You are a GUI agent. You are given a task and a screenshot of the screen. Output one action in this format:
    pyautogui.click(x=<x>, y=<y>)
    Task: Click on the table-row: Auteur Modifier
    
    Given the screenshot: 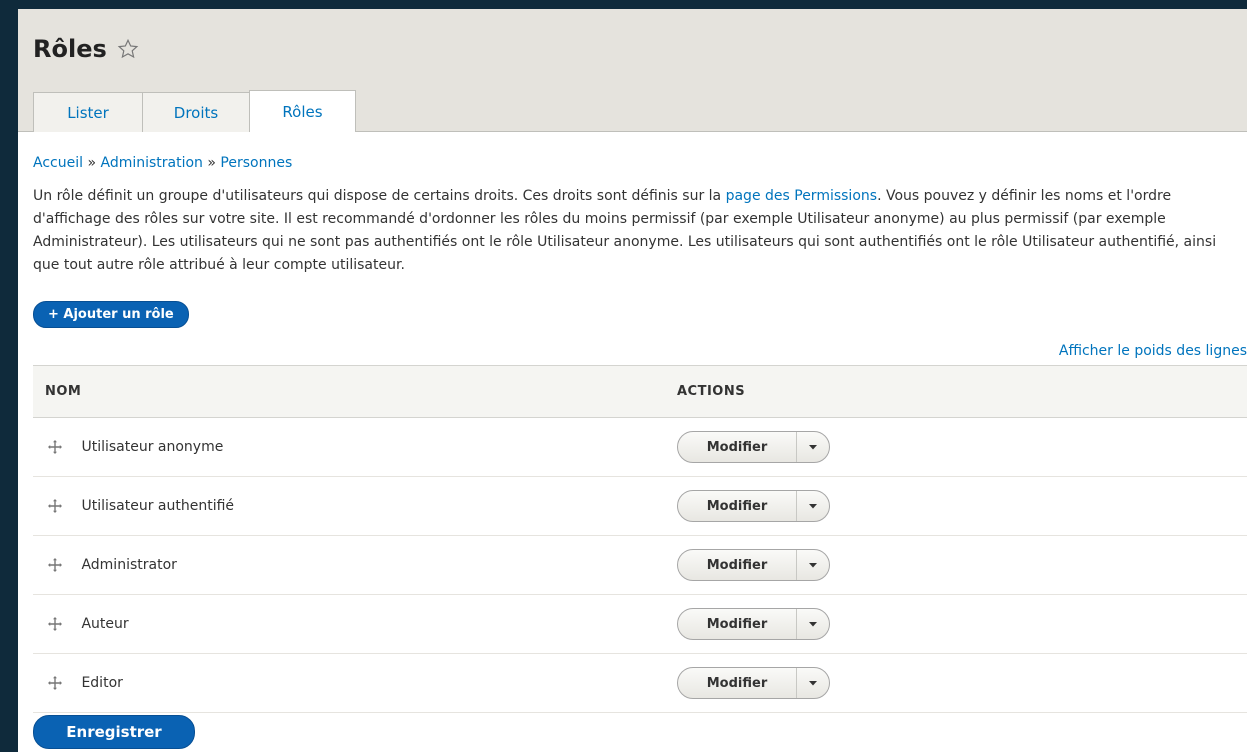 What is the action you would take?
    pyautogui.click(x=640, y=624)
    